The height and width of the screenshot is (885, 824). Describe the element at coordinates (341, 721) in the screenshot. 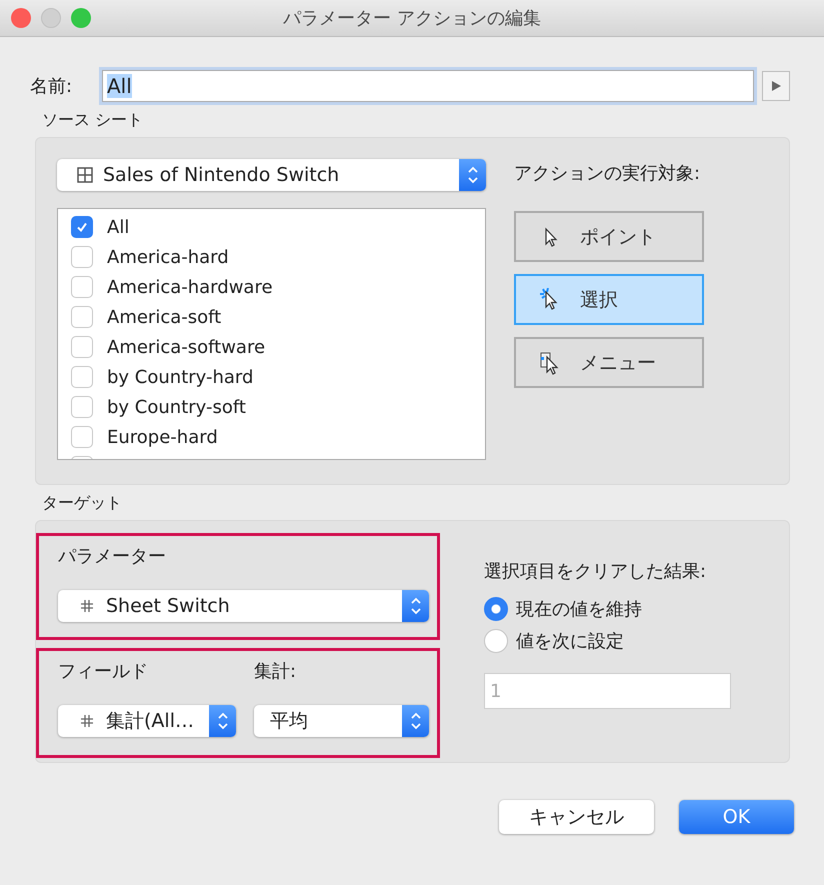

I see `aggregation-dropdown: 平均` at that location.